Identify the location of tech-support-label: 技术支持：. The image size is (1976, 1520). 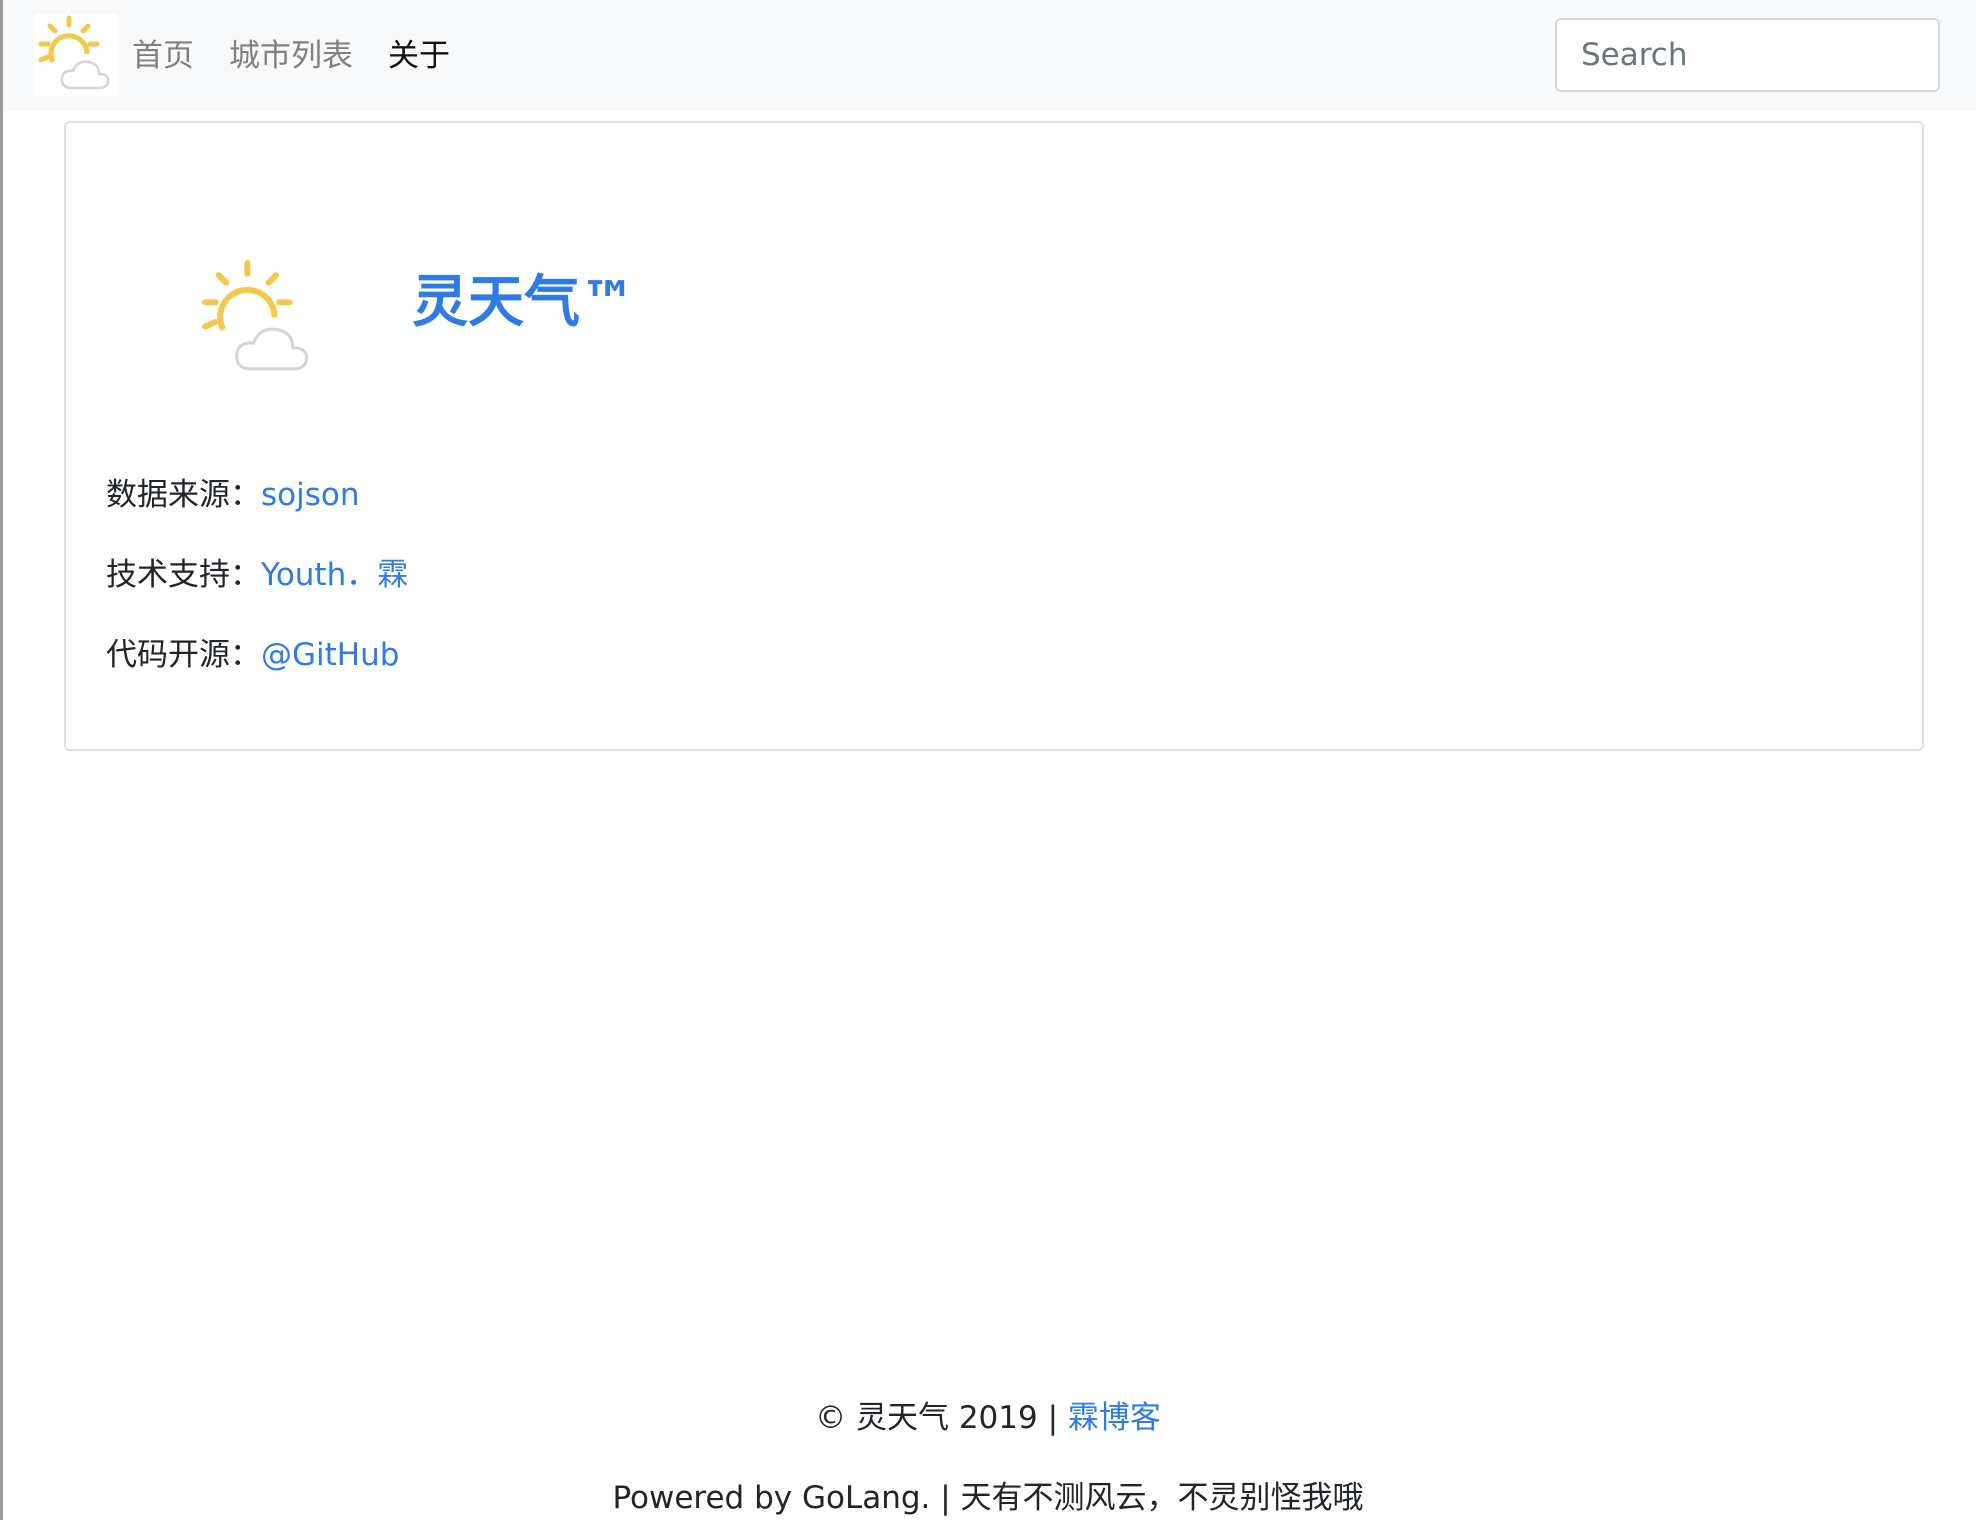
(183, 575).